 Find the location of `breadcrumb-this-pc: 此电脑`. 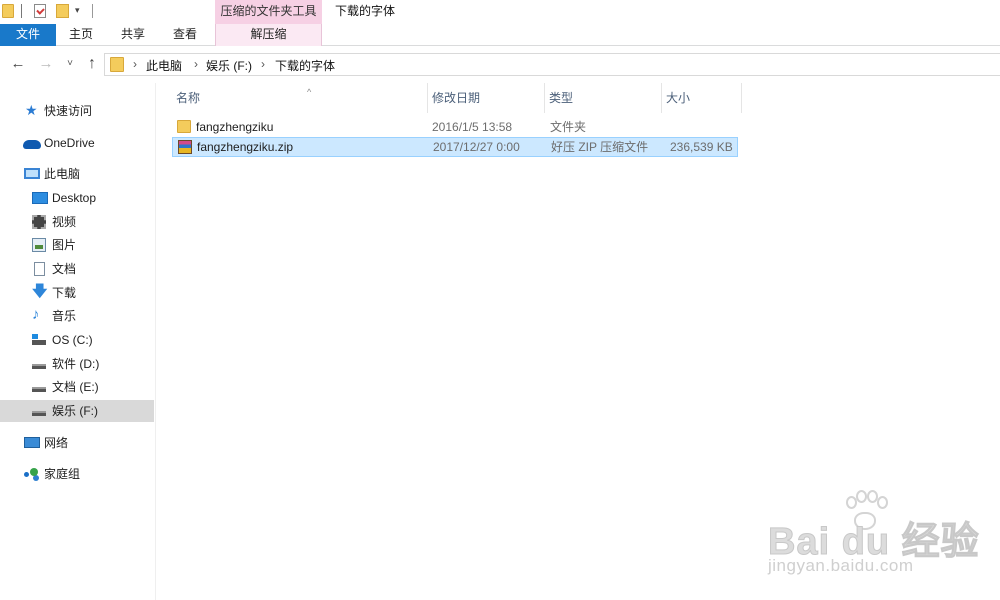

breadcrumb-this-pc: 此电脑 is located at coordinates (164, 65).